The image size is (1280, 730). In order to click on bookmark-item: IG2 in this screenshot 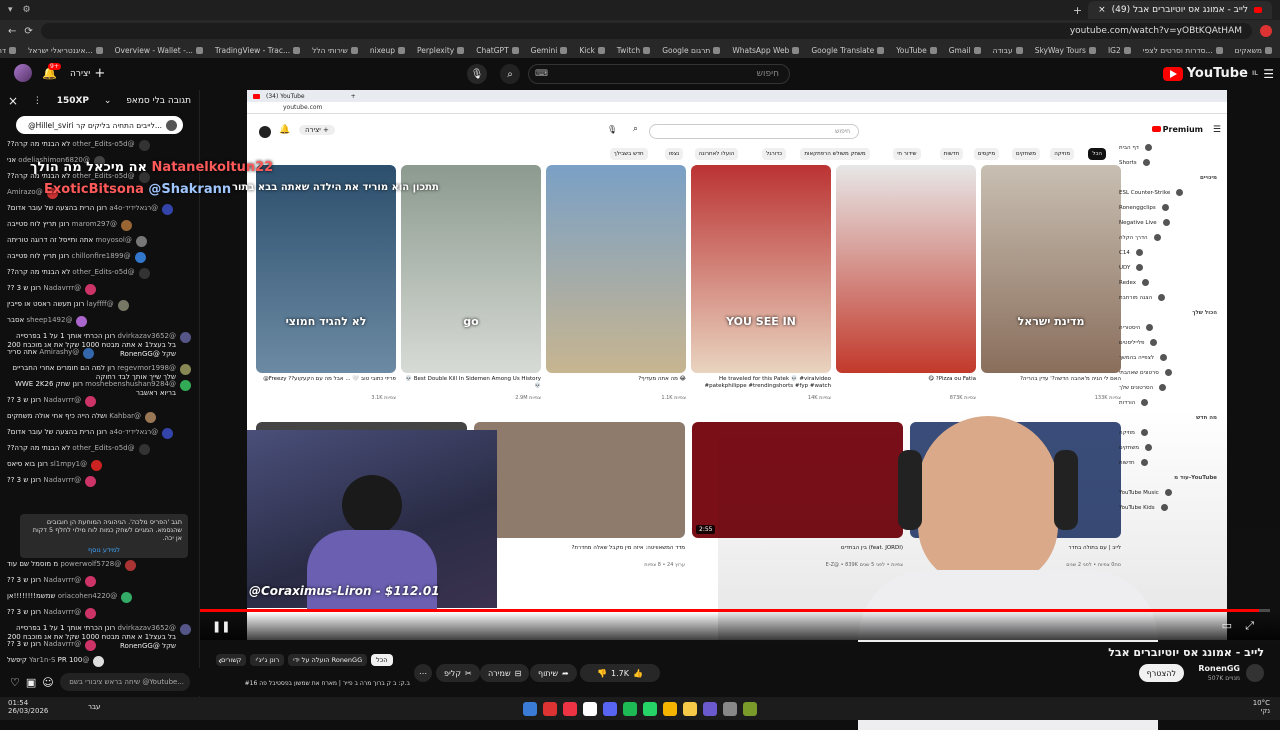, I will do `click(1119, 50)`.